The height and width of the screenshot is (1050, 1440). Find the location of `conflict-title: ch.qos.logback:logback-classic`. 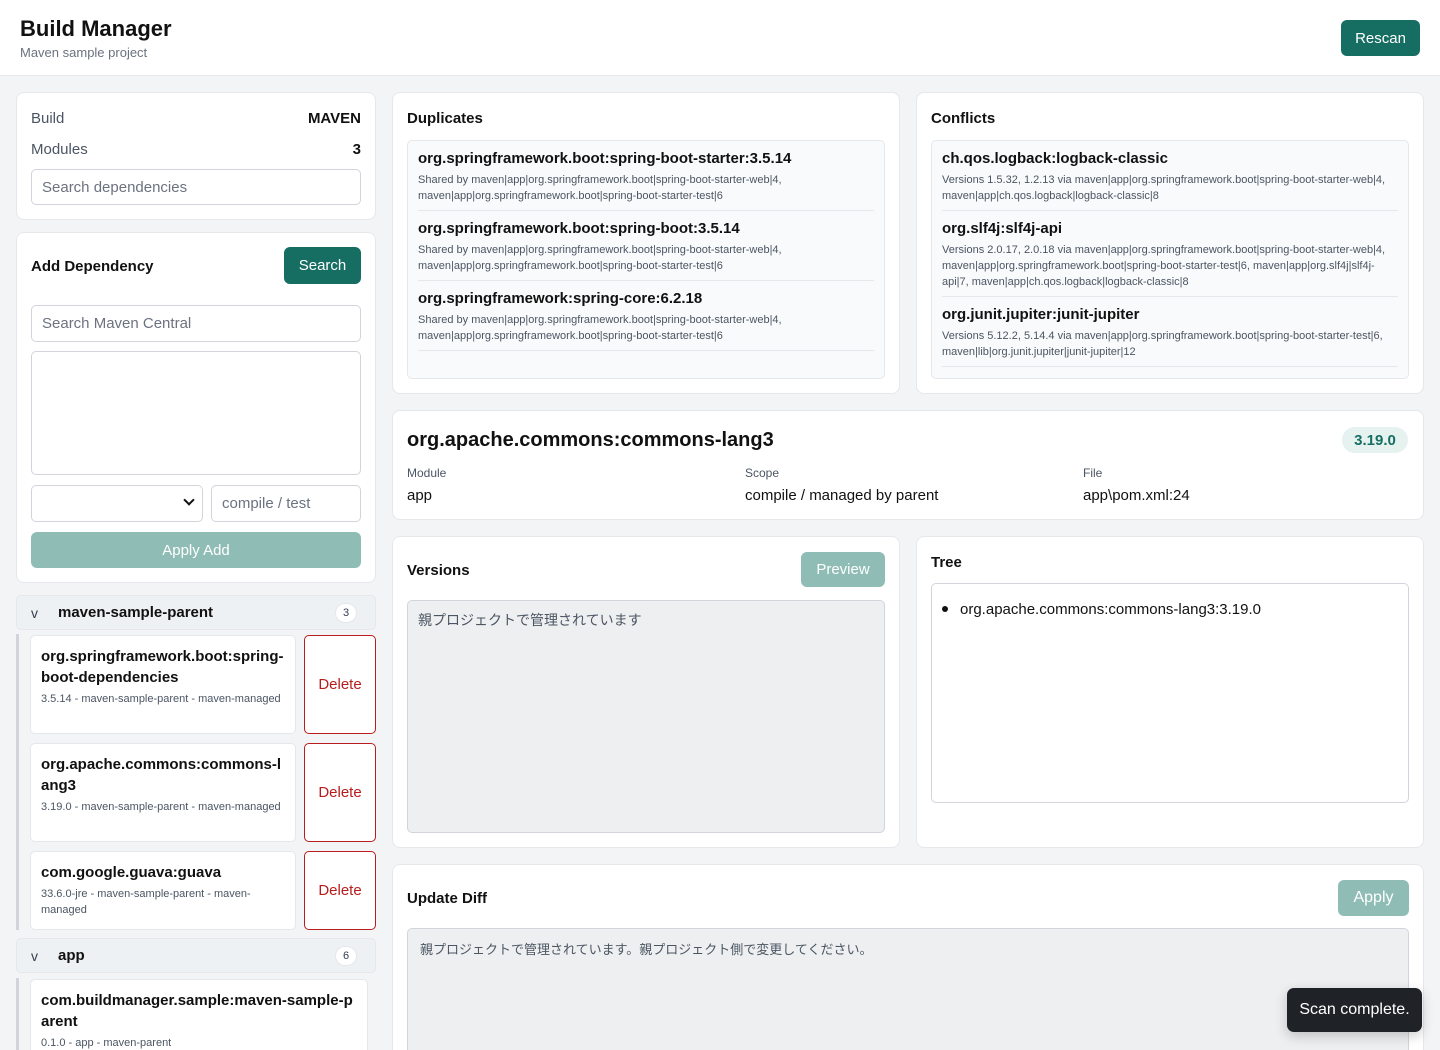

conflict-title: ch.qos.logback:logback-classic is located at coordinates (1055, 158).